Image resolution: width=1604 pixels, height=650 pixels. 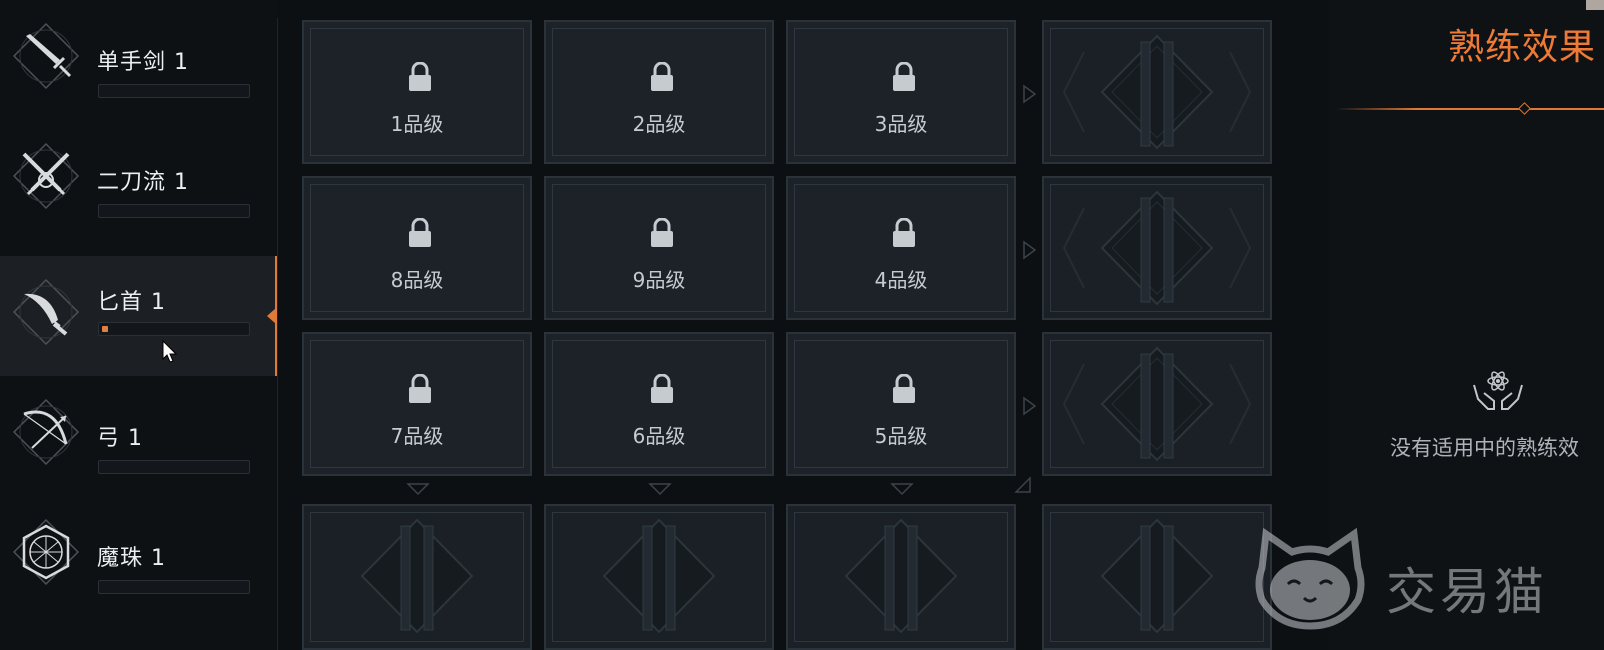 What do you see at coordinates (139, 316) in the screenshot?
I see `weapon-item-dagger: 匕首 1` at bounding box center [139, 316].